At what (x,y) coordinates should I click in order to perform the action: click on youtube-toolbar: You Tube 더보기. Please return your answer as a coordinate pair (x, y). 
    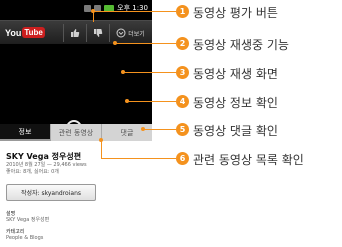
    Looking at the image, I should click on (76, 32).